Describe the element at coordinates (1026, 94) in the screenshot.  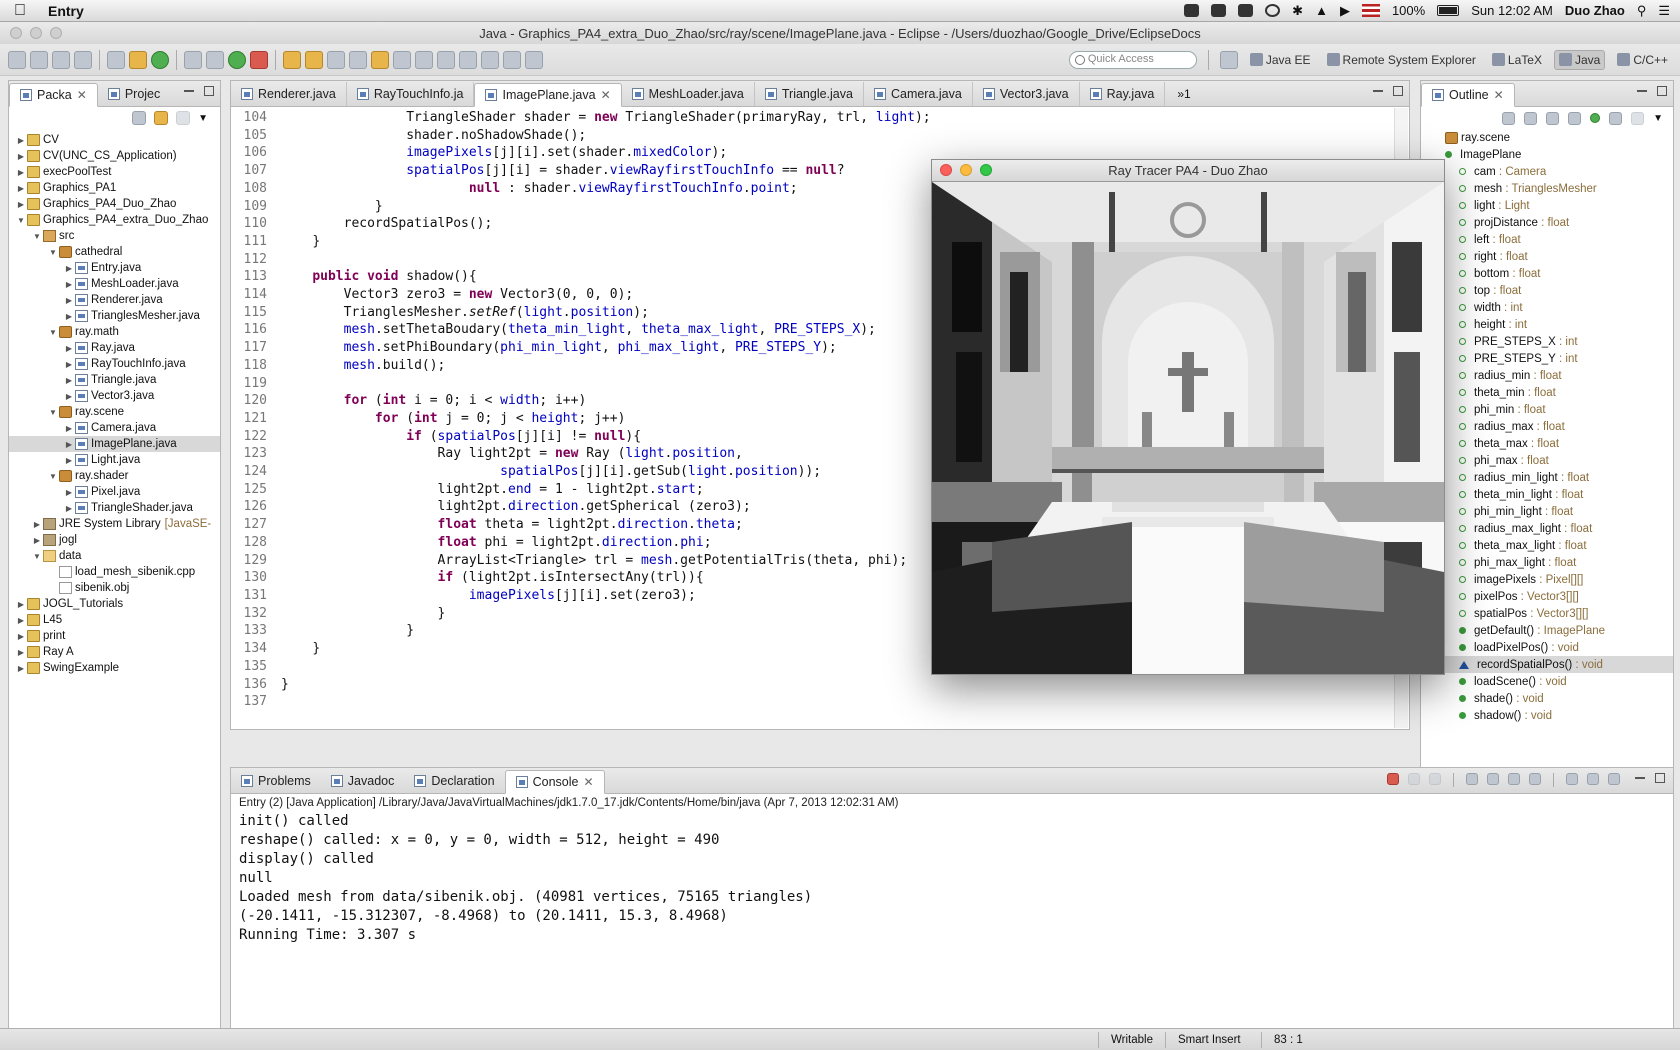
I see `editor-tab: Vector3.java` at that location.